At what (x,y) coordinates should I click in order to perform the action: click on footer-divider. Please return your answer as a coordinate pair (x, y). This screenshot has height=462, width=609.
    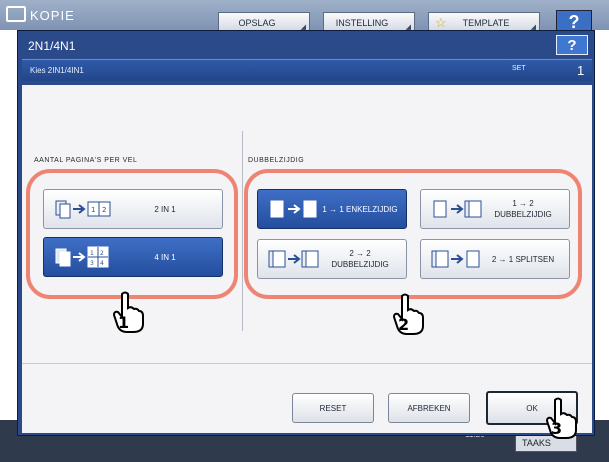
    Looking at the image, I should click on (307, 363).